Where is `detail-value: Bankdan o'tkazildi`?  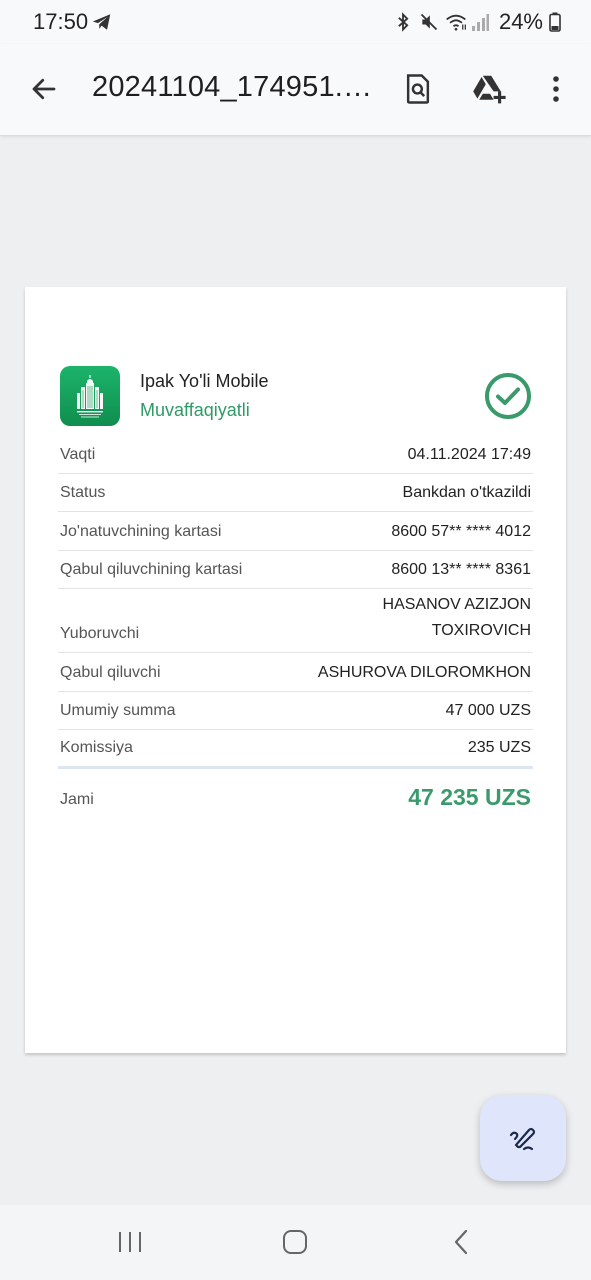 detail-value: Bankdan o'tkazildi is located at coordinates (466, 492).